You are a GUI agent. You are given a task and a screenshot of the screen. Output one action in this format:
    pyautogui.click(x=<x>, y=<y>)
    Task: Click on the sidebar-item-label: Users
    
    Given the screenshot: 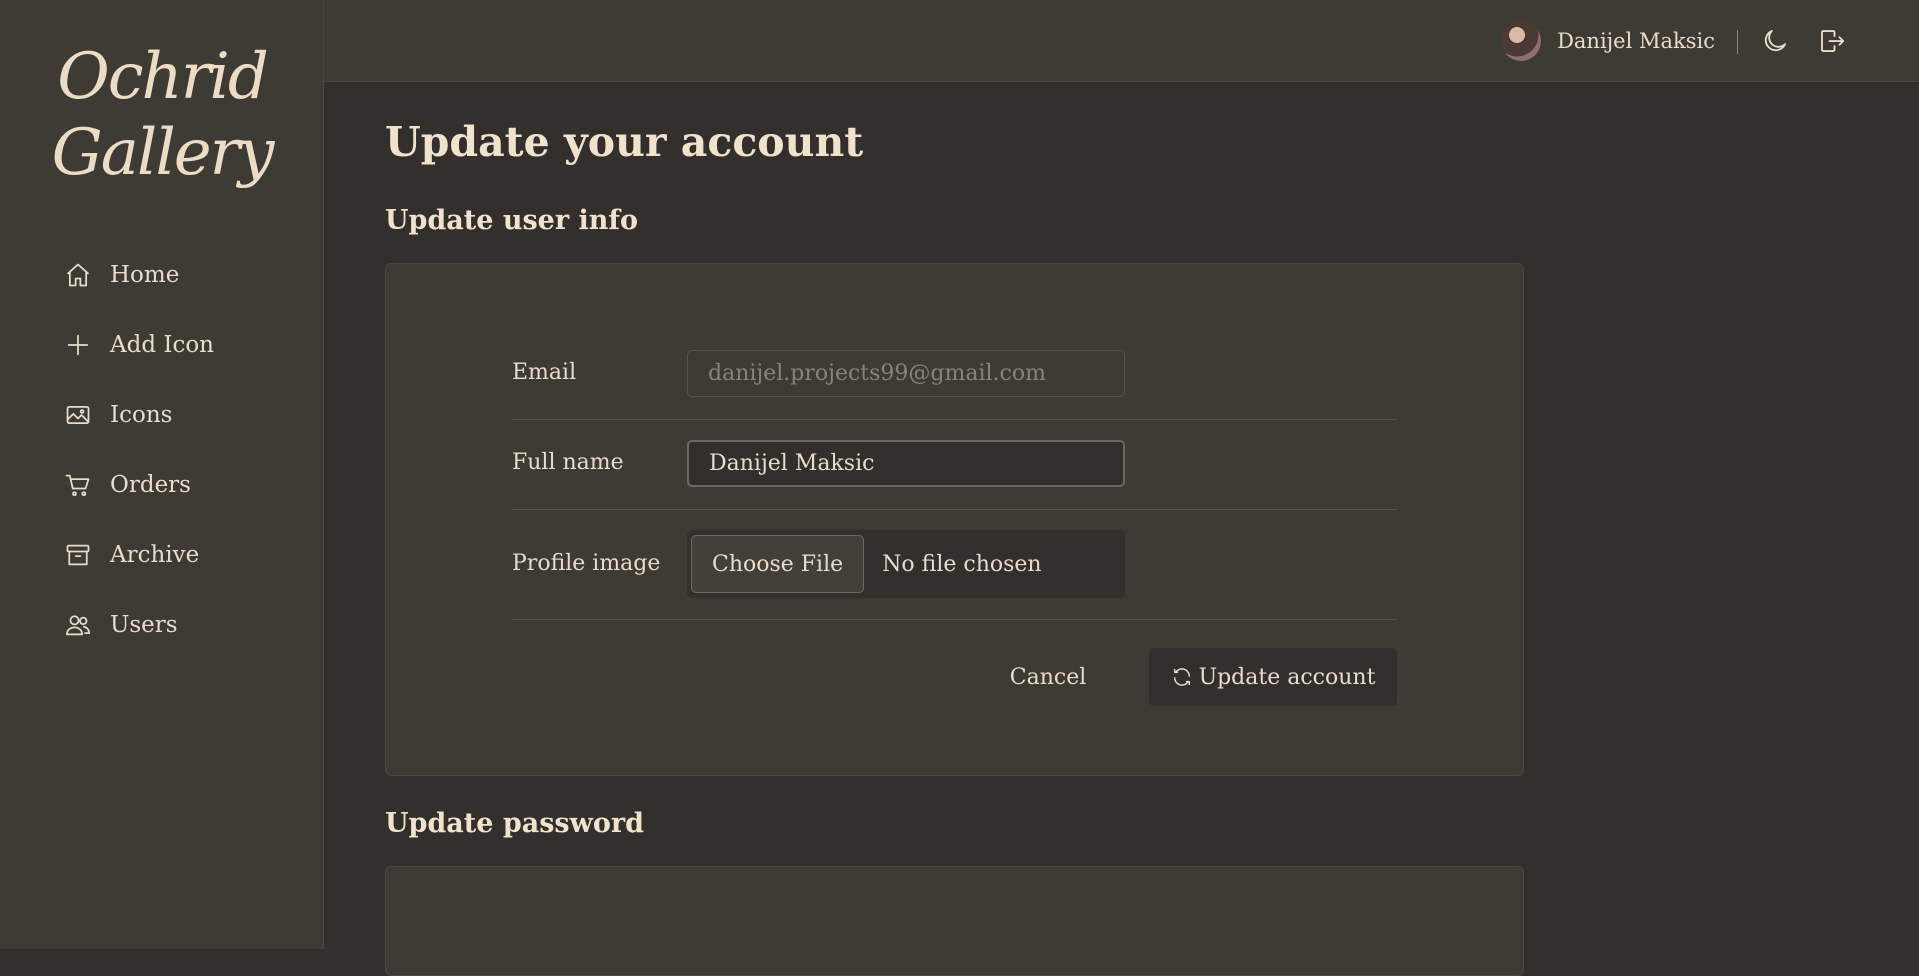 What is the action you would take?
    pyautogui.click(x=144, y=625)
    